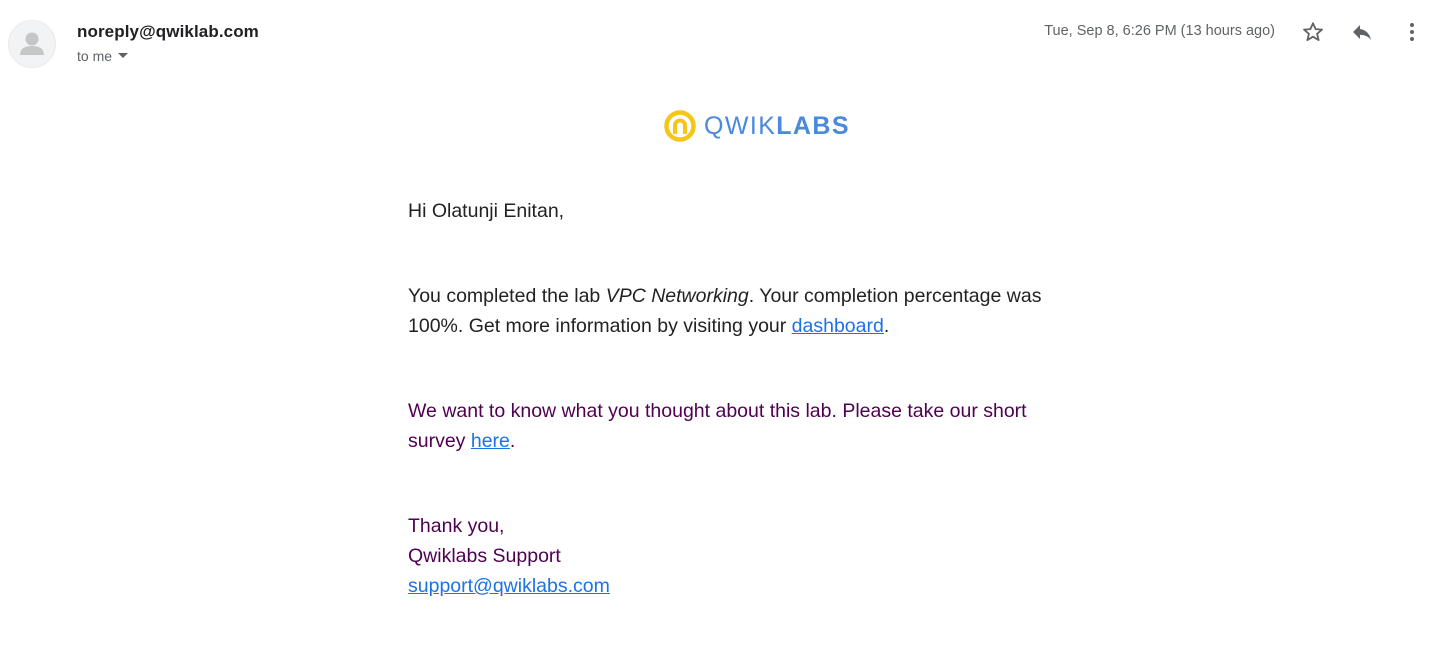  I want to click on caret-down-icon, so click(123, 56).